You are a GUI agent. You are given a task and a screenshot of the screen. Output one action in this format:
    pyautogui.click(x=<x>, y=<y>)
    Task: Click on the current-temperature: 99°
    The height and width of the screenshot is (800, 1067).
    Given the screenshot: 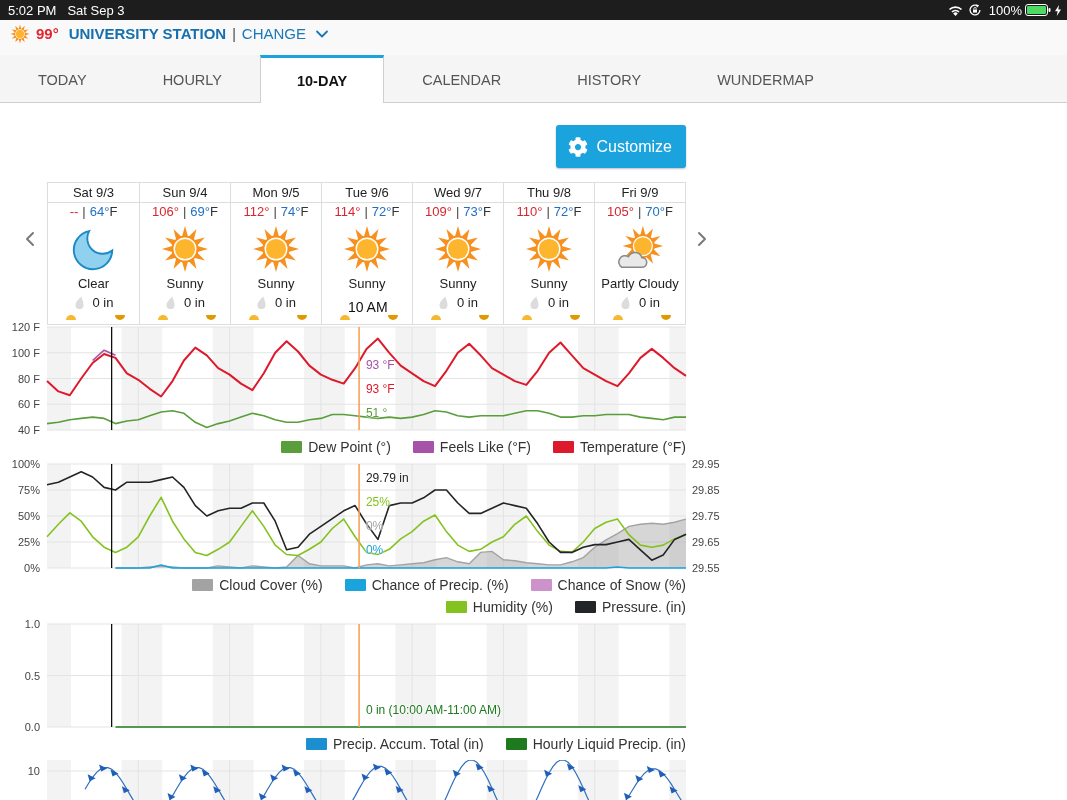 What is the action you would take?
    pyautogui.click(x=47, y=33)
    